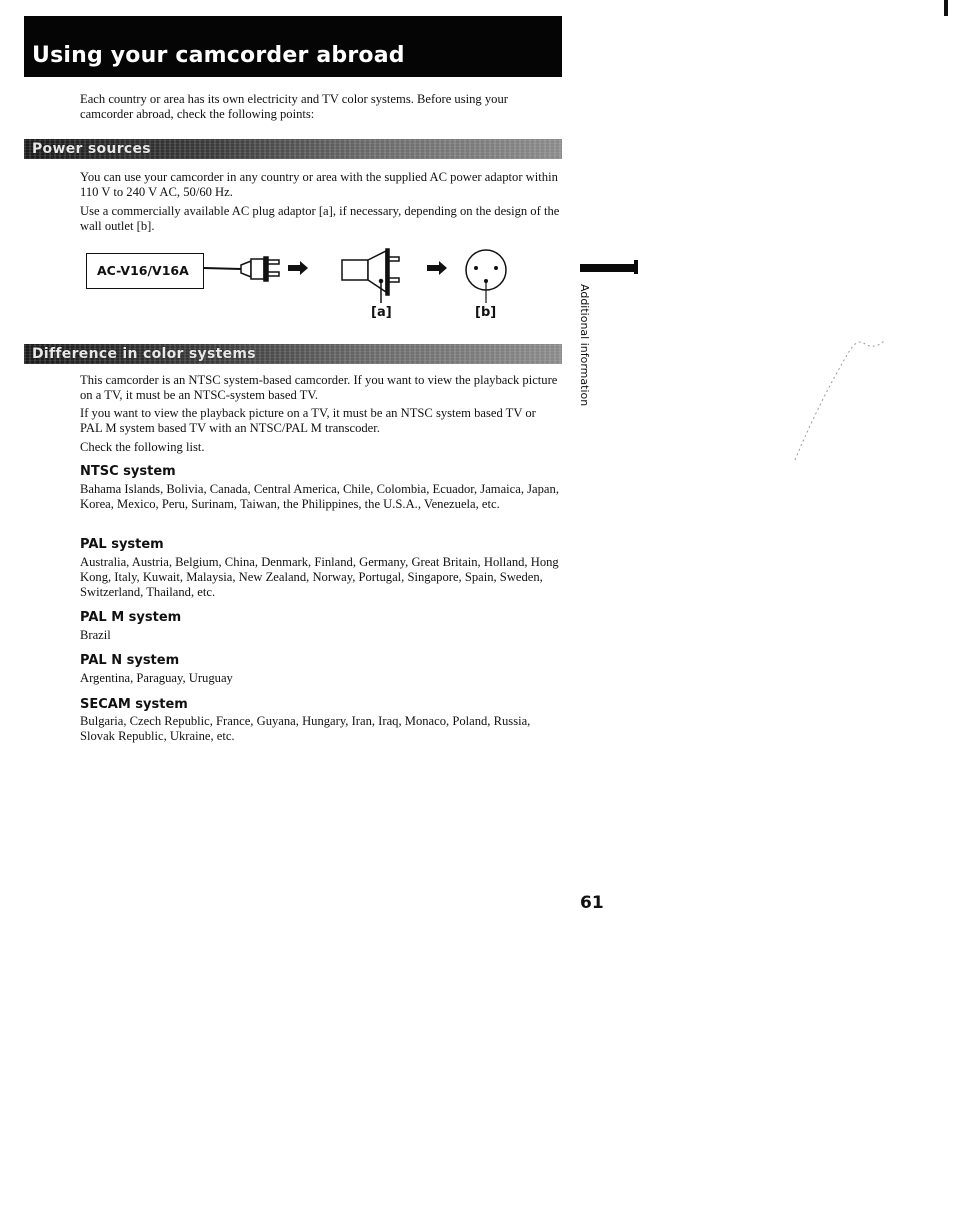 Image resolution: width=954 pixels, height=1224 pixels. I want to click on diagram-drawing, so click(355, 275).